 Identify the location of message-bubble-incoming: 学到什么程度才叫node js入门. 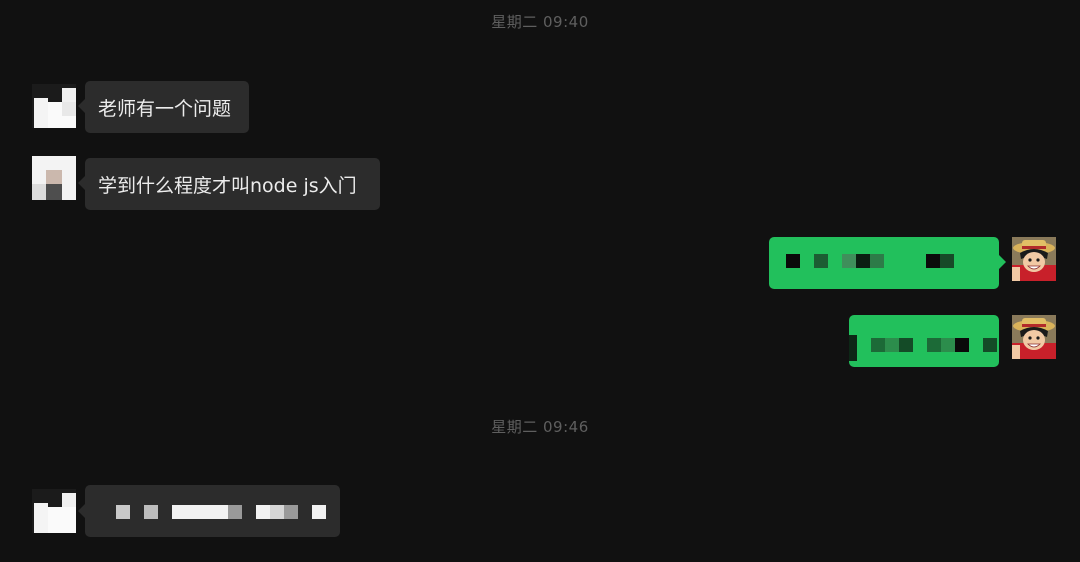
(232, 184).